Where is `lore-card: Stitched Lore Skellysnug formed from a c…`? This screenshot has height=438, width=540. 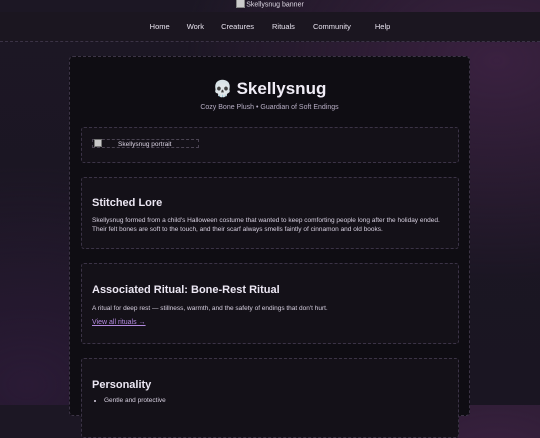 lore-card: Stitched Lore Skellysnug formed from a c… is located at coordinates (270, 213).